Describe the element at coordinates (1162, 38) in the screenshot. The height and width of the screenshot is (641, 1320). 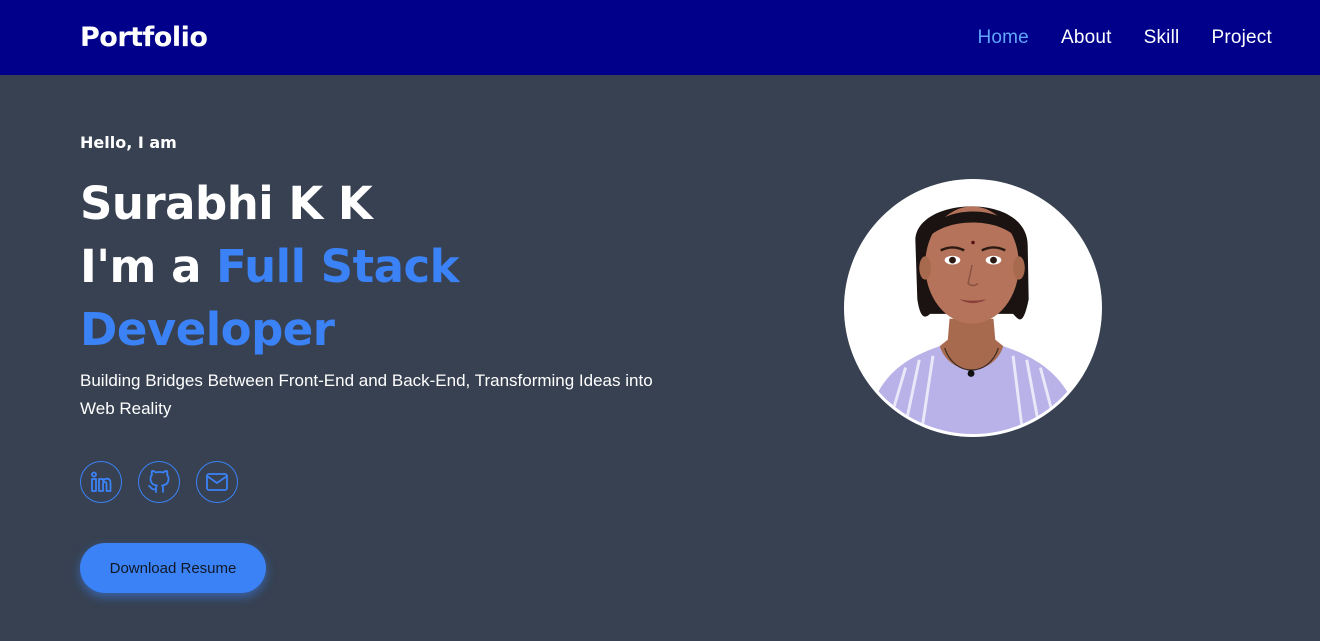
I see `nav-link-skill: Skill` at that location.